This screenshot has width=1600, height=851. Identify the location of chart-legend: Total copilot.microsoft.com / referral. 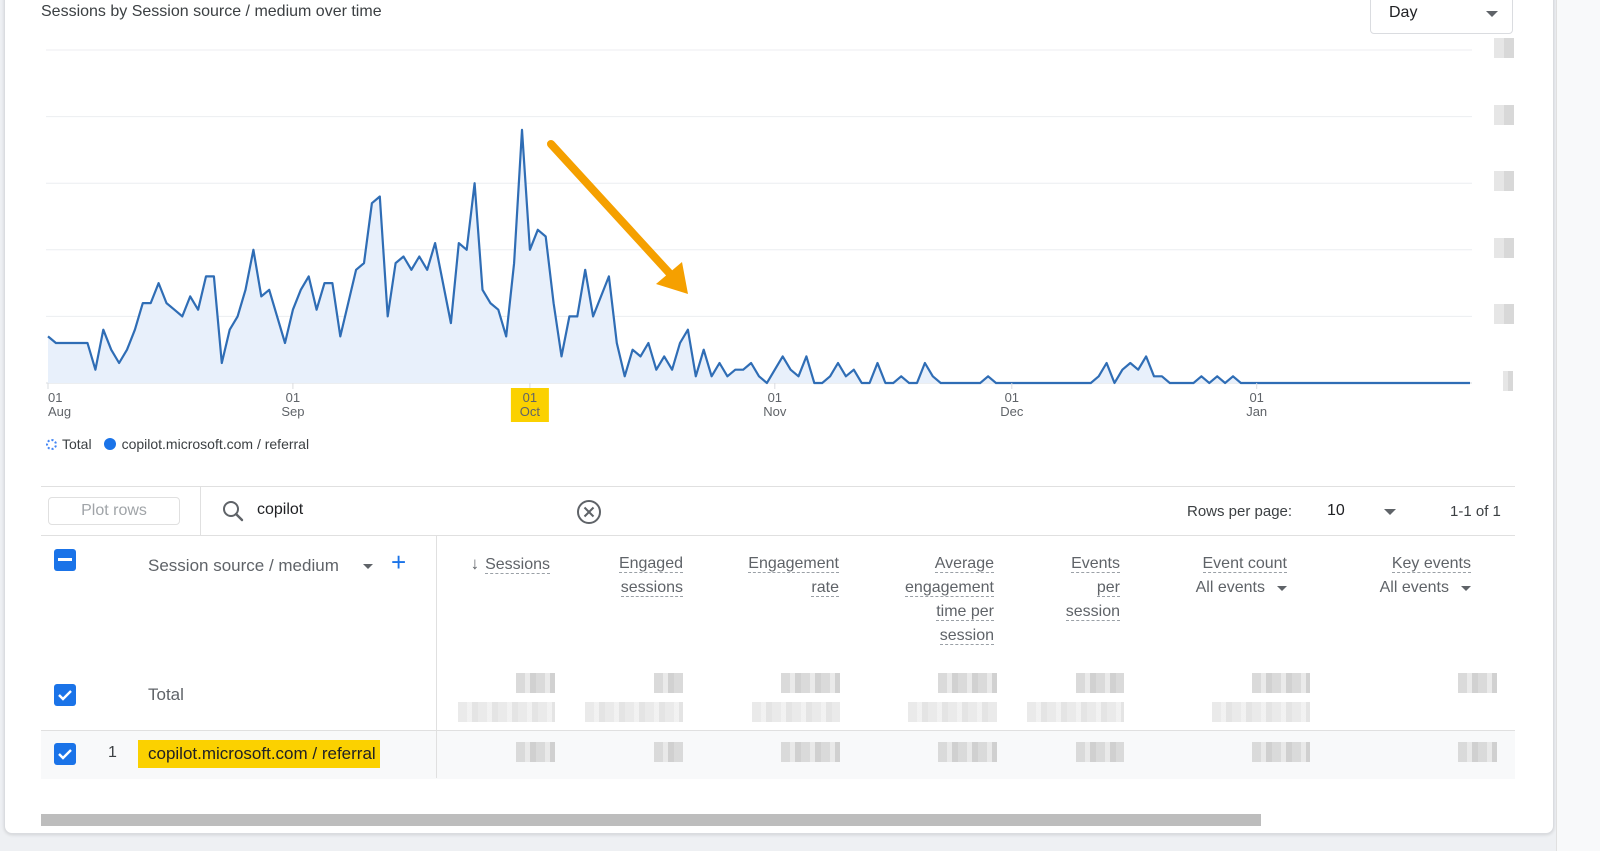
(177, 444).